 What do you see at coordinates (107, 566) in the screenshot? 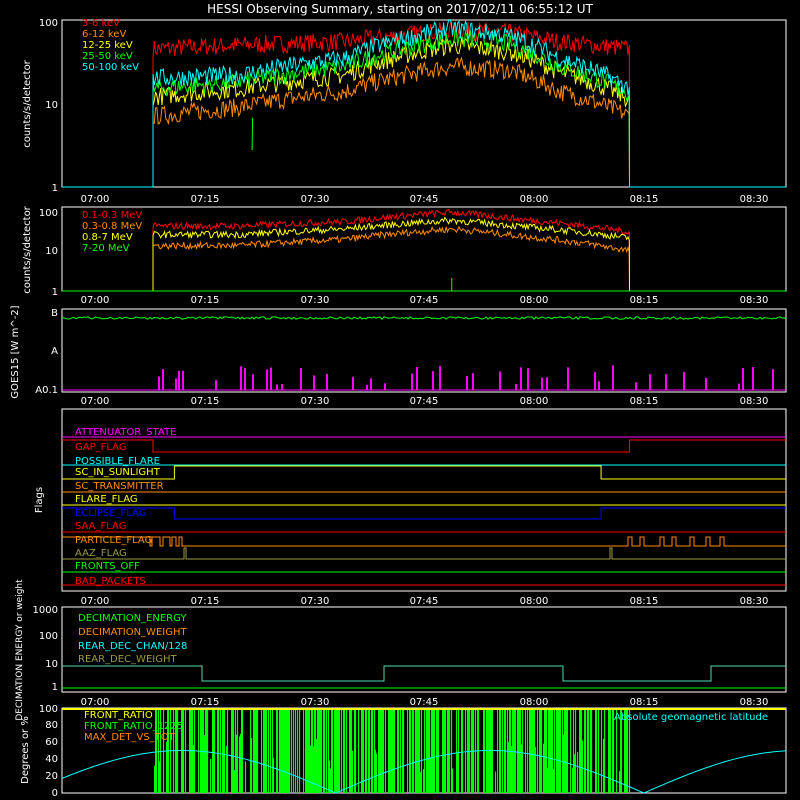
I see `flag-label-fronts-off: FRONTS_OFF` at bounding box center [107, 566].